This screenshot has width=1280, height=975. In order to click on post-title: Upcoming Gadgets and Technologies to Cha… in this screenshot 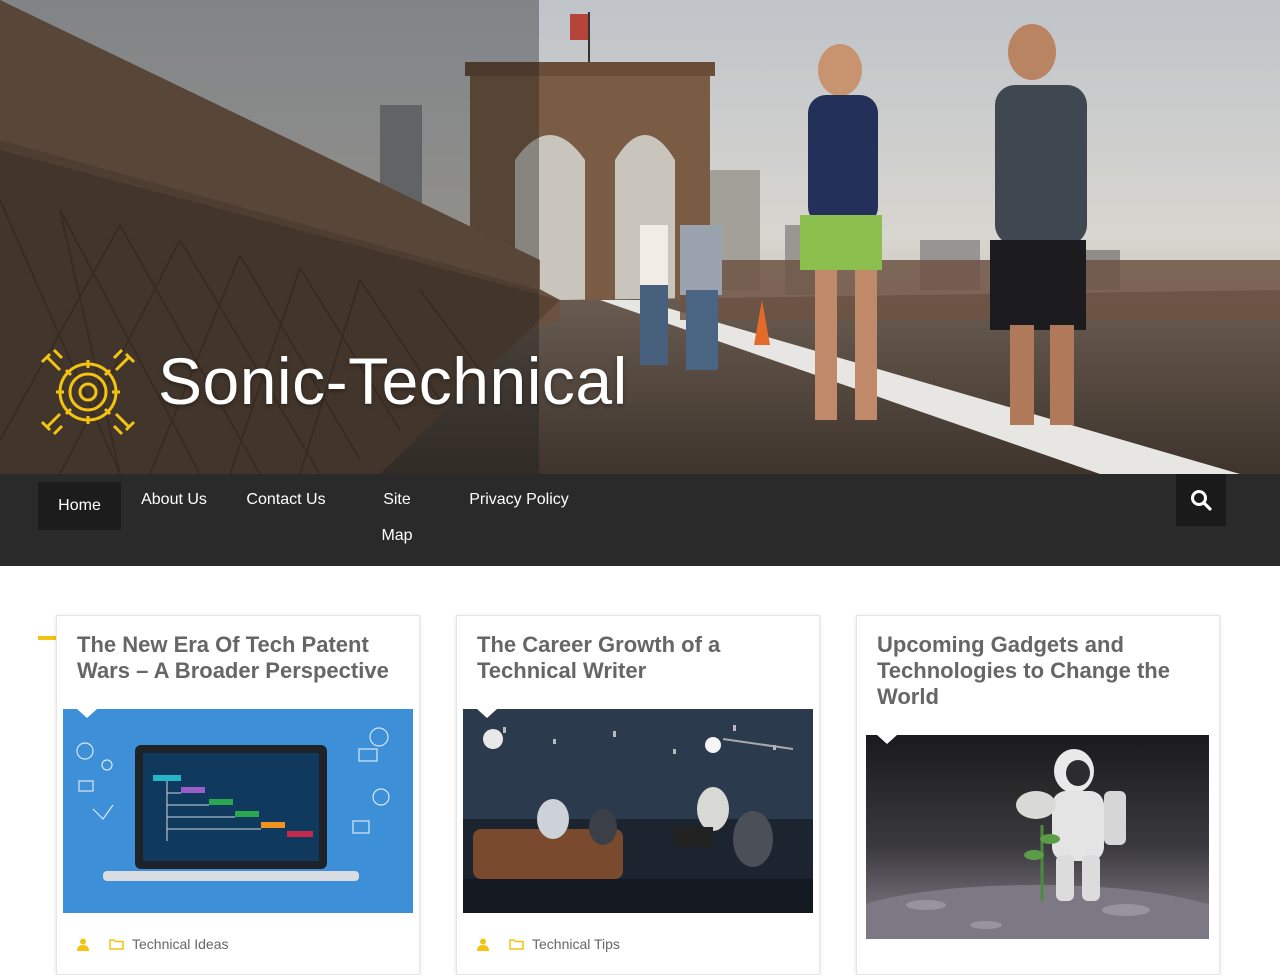, I will do `click(1042, 671)`.